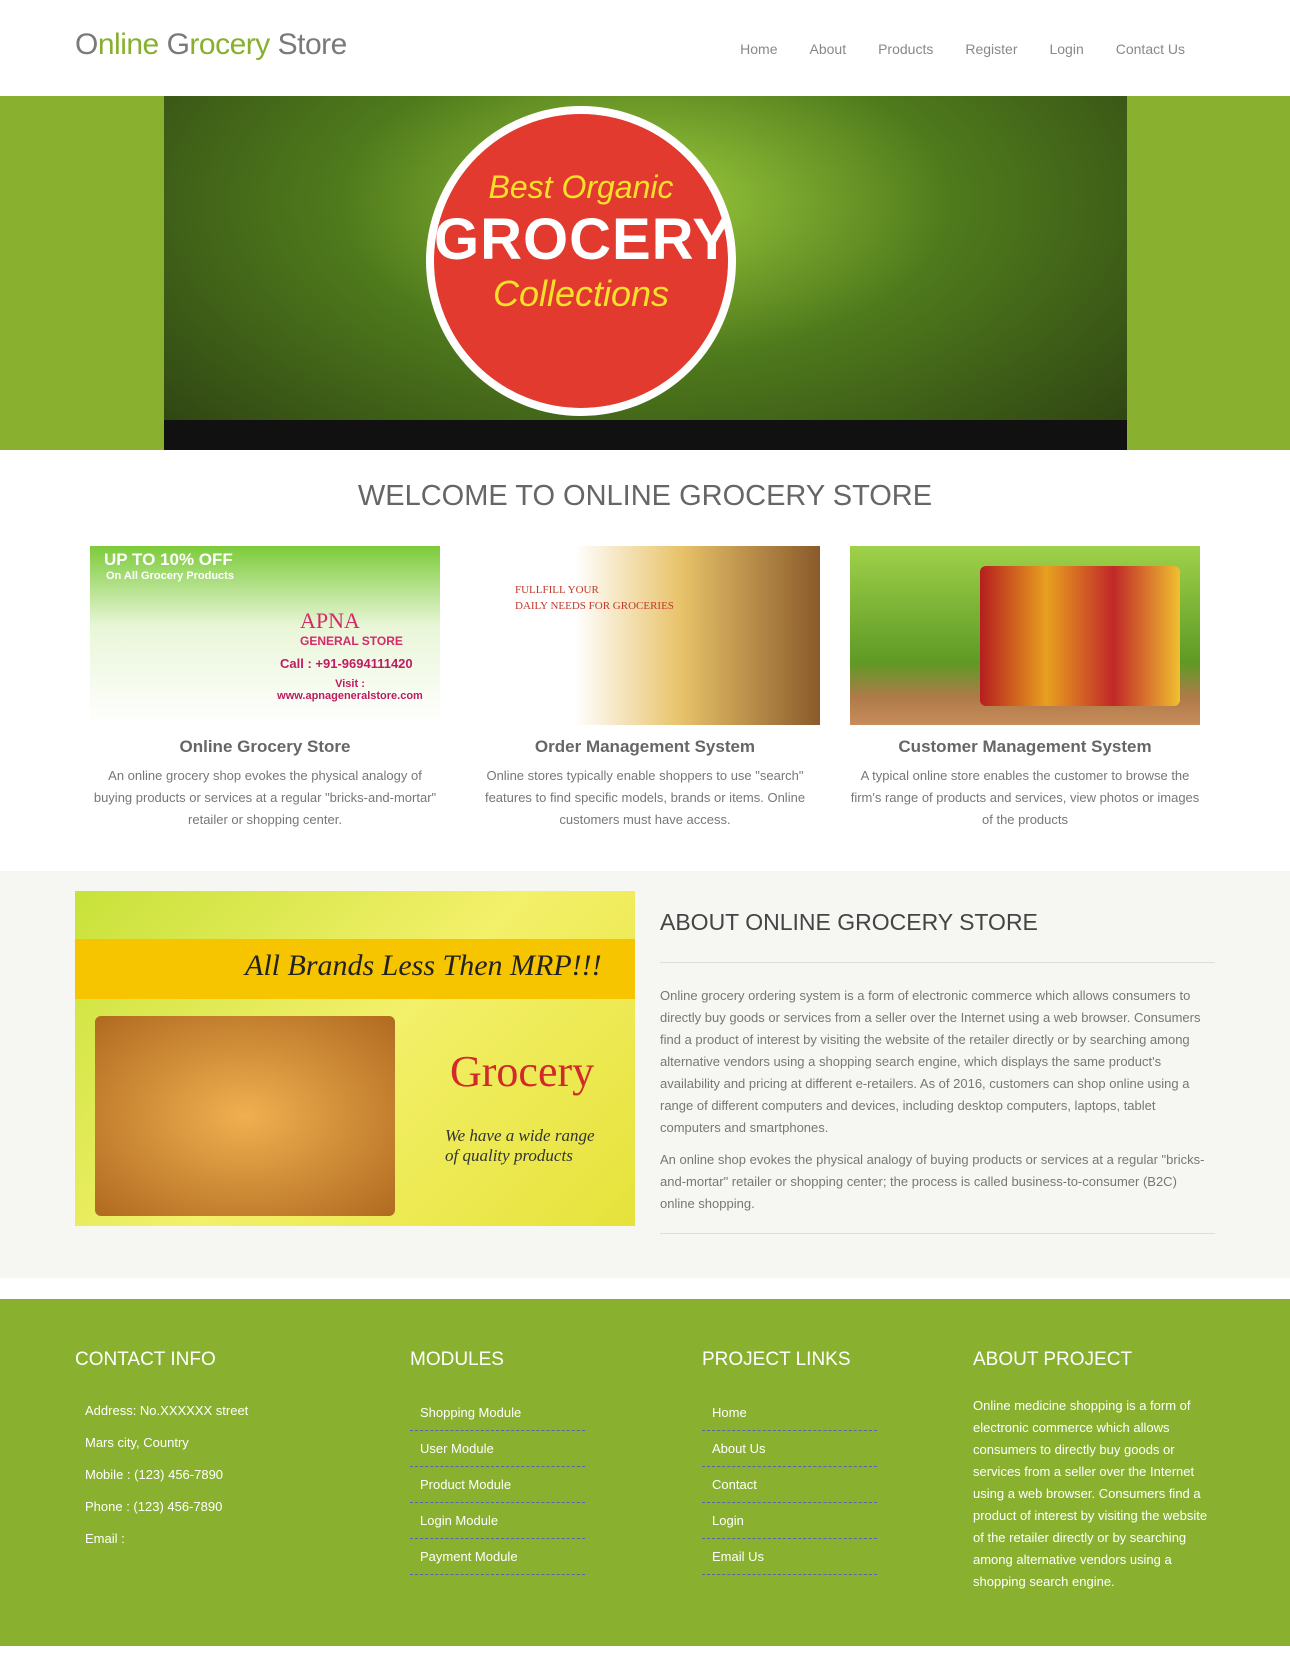 The height and width of the screenshot is (1654, 1290). What do you see at coordinates (789, 1557) in the screenshot?
I see `footer-link: Email Us` at bounding box center [789, 1557].